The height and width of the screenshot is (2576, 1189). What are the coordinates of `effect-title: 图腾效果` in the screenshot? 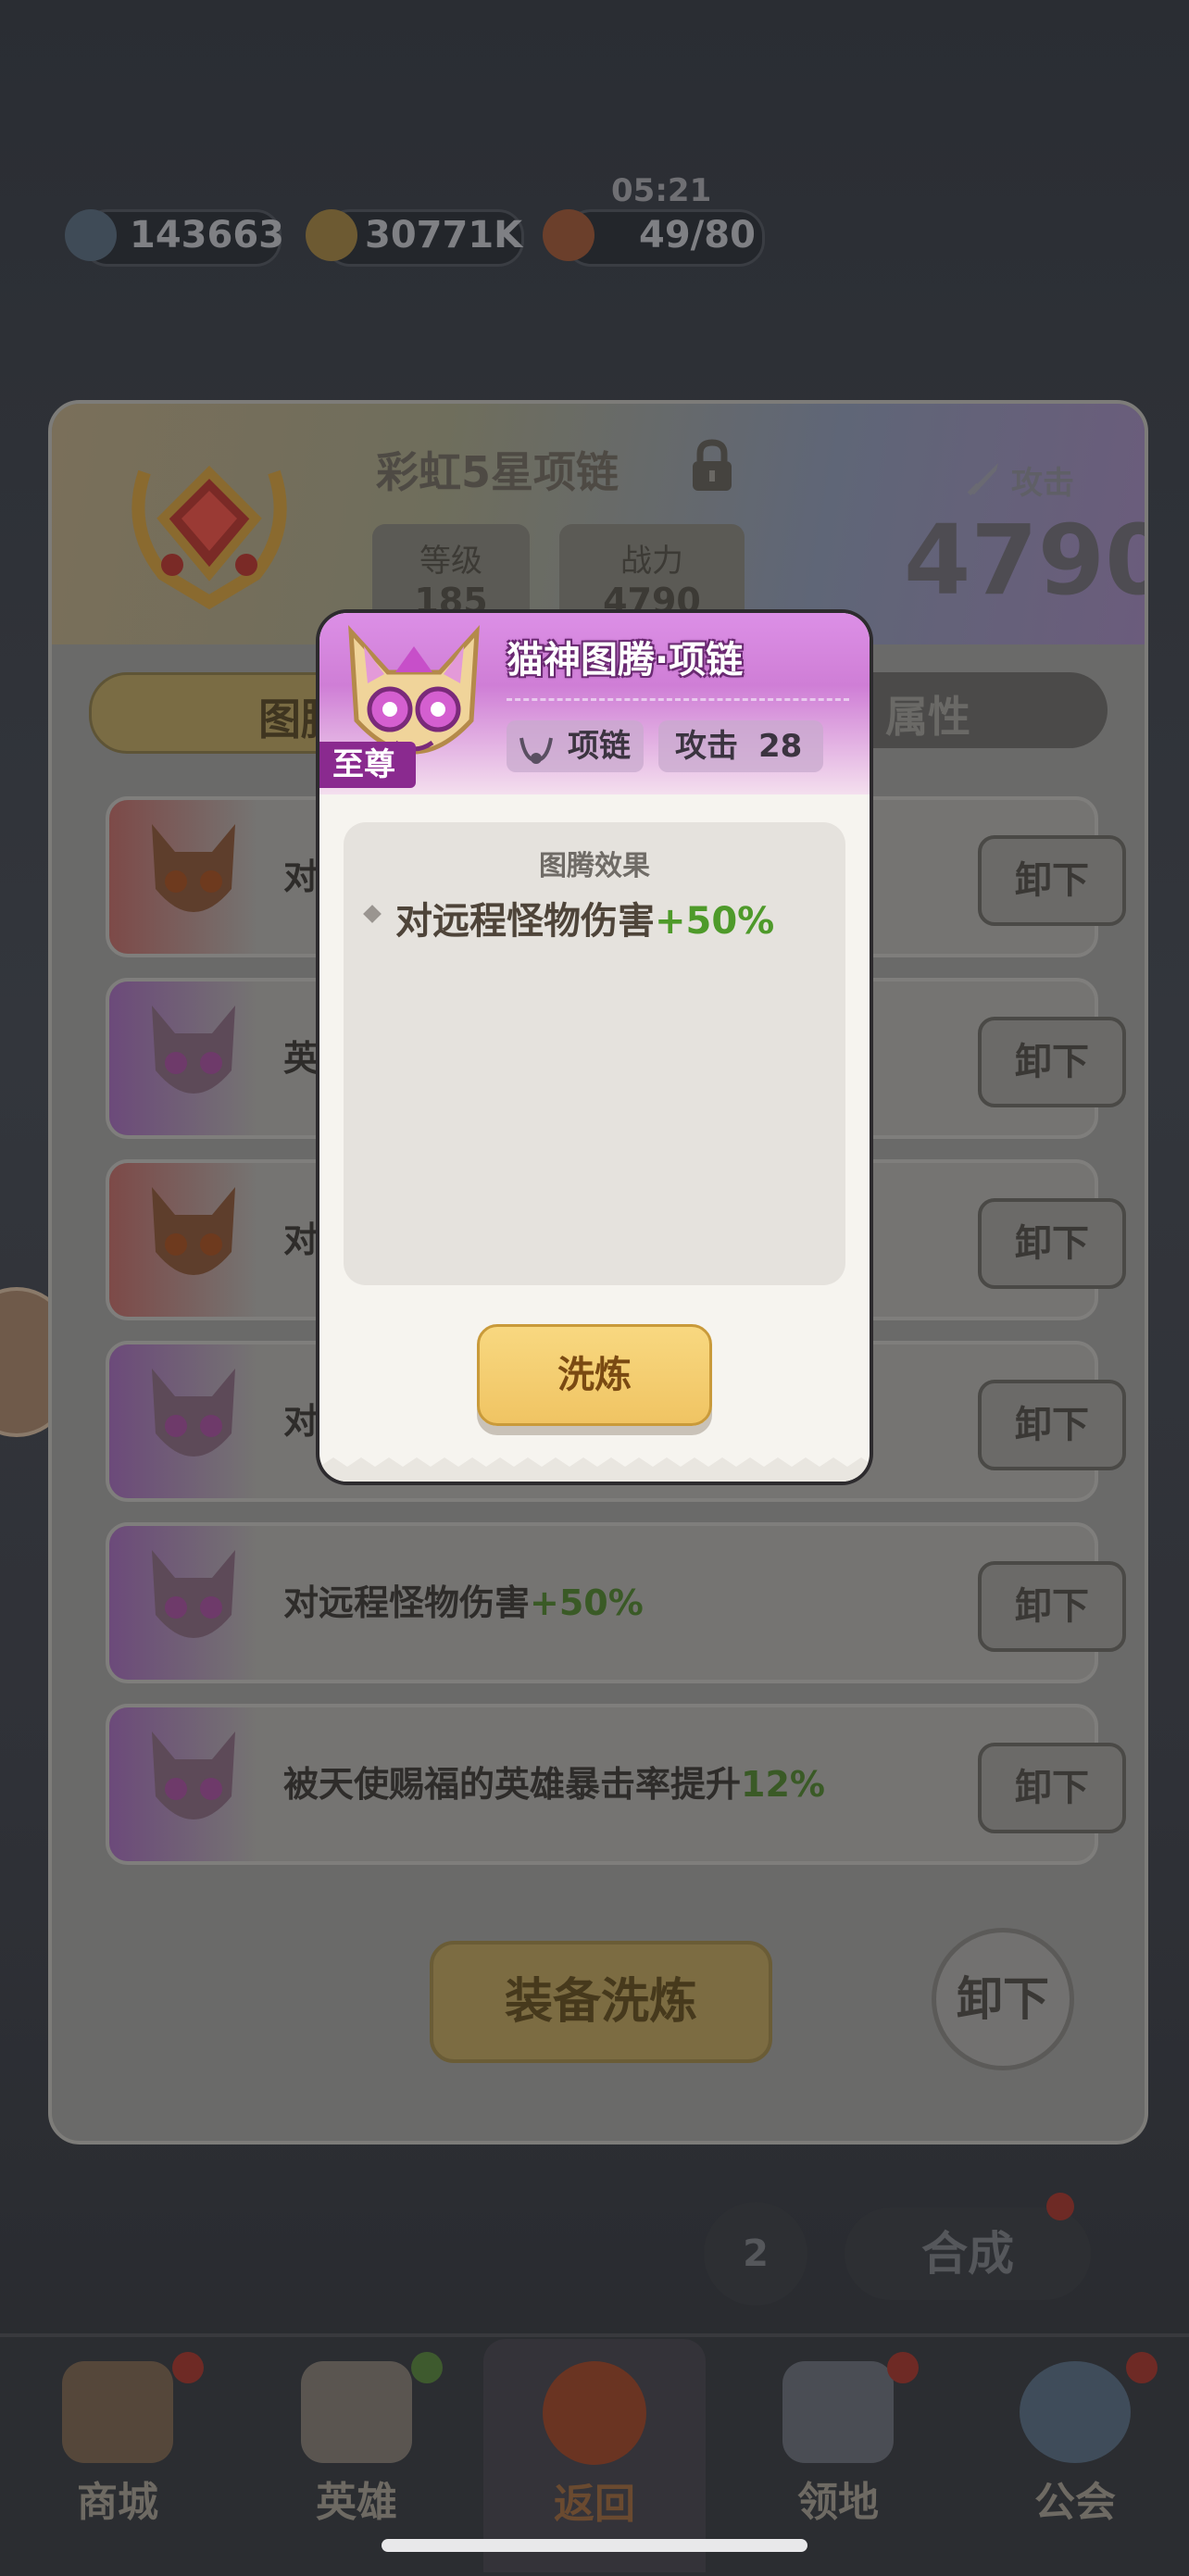 It's located at (594, 866).